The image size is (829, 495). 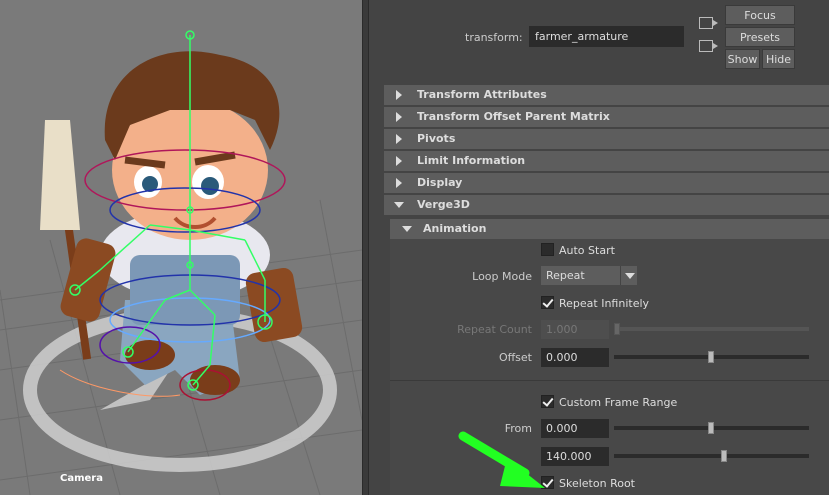 I want to click on show-button: Show, so click(x=742, y=59).